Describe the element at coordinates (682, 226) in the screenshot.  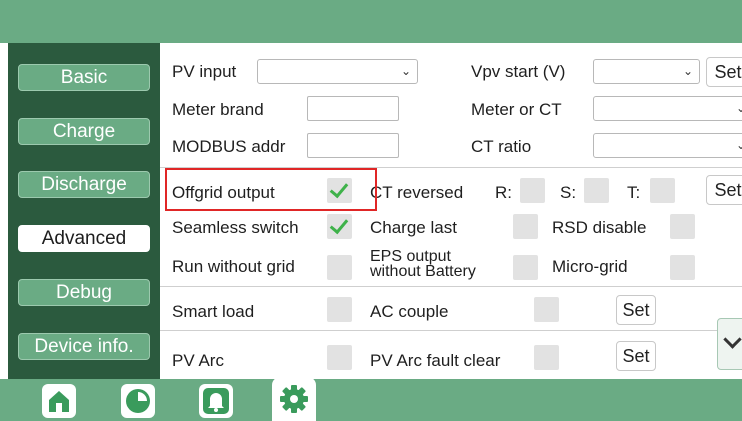
I see `rsd-disable-checkbox` at that location.